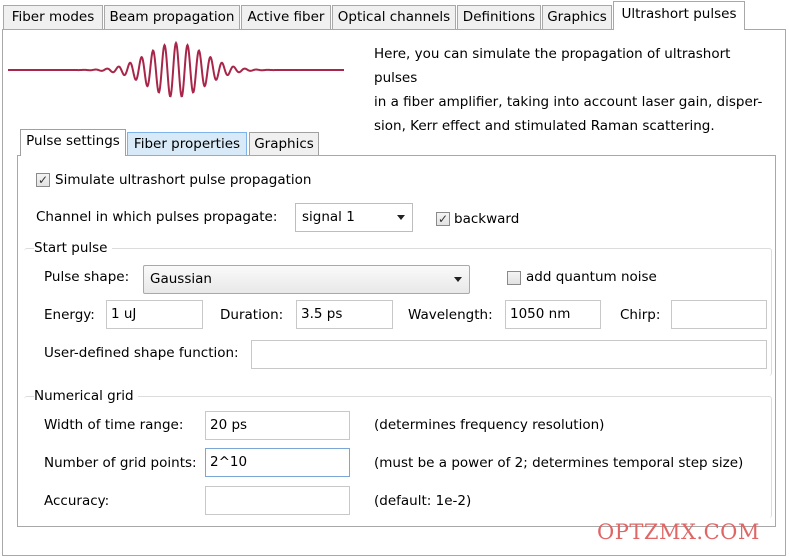 The image size is (789, 558). Describe the element at coordinates (344, 314) in the screenshot. I see `duration-input: 3.5 ps` at that location.